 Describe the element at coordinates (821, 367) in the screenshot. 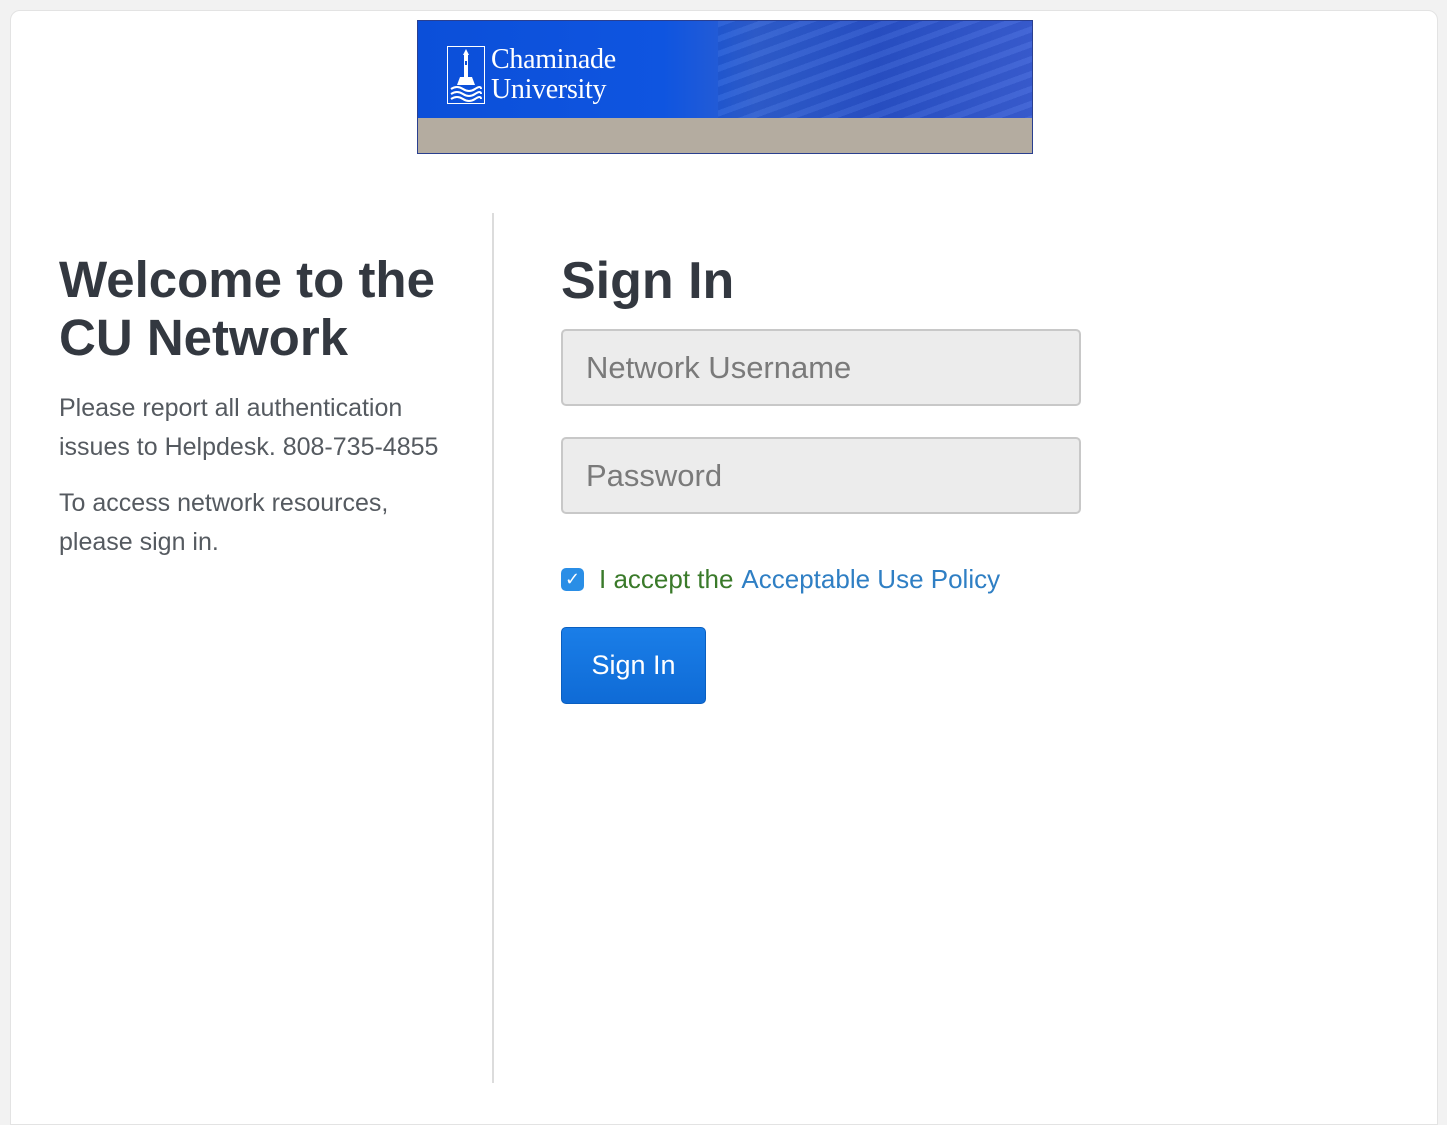

I see `username-input` at that location.